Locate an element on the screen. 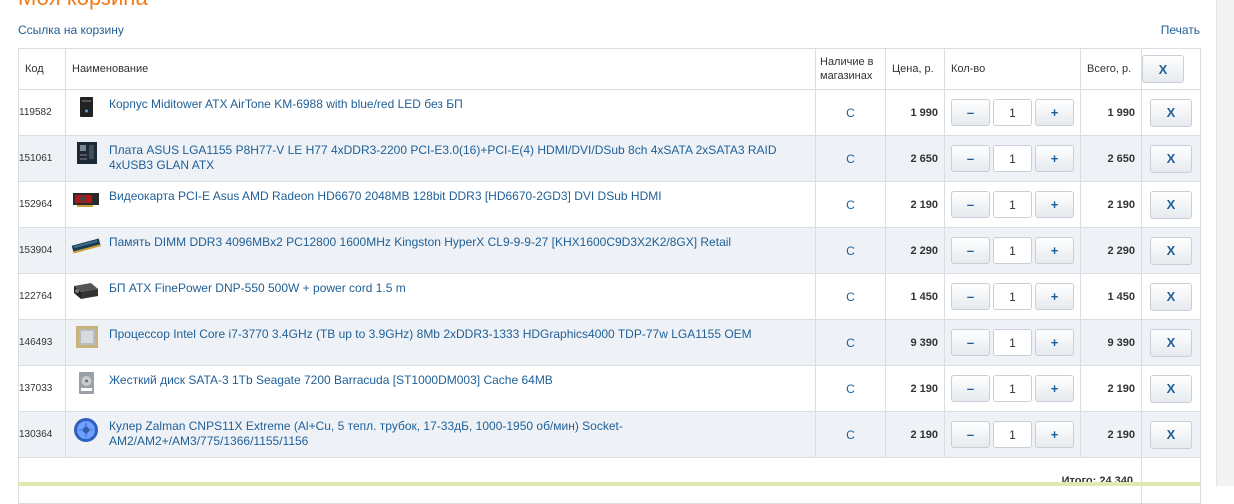 Image resolution: width=1234 pixels, height=504 pixels. bottom-accent-bar is located at coordinates (609, 484).